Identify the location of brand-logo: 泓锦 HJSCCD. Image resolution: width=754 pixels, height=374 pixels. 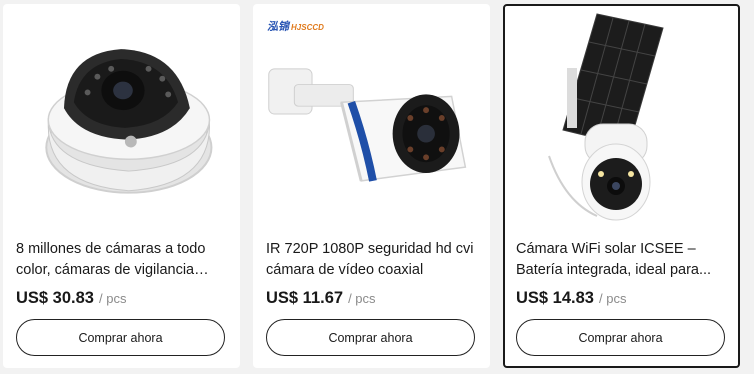
(295, 26).